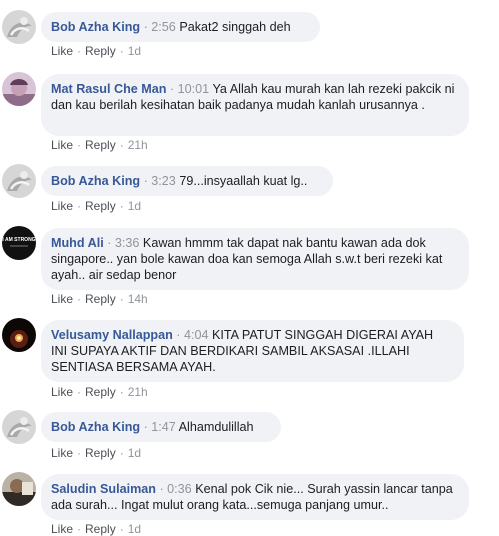  What do you see at coordinates (127, 243) in the screenshot?
I see `comment-time: 3:36` at bounding box center [127, 243].